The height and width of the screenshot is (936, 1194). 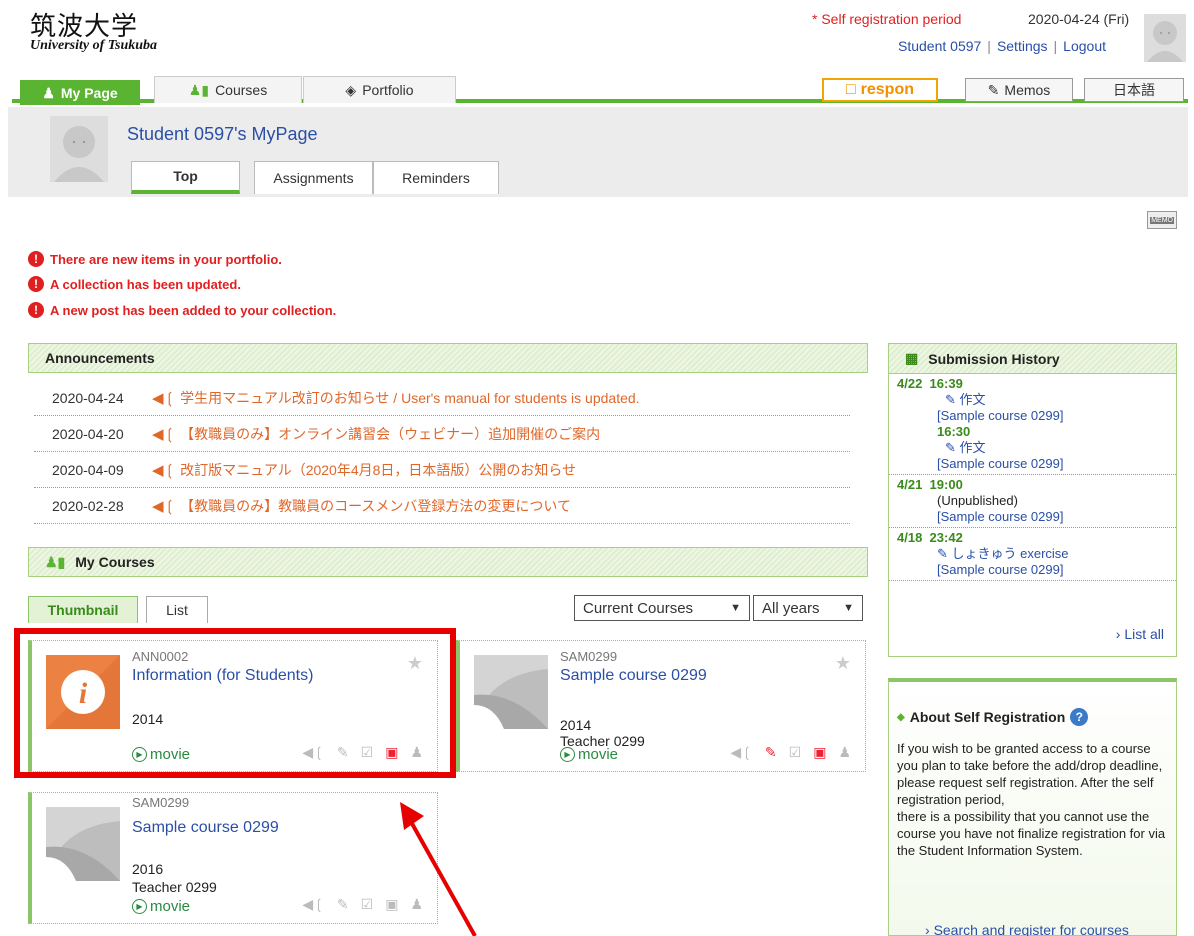 I want to click on user-name-link: Student 0597, so click(x=939, y=46).